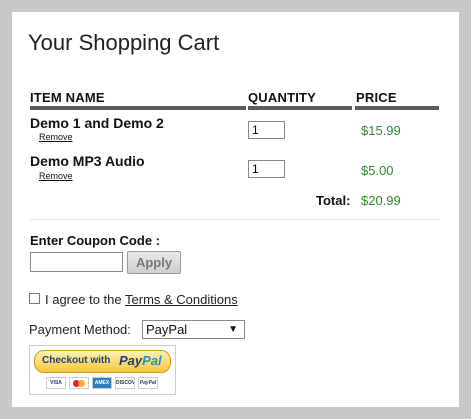 The image size is (471, 419). What do you see at coordinates (181, 299) in the screenshot?
I see `terms-link: Terms & Conditions` at bounding box center [181, 299].